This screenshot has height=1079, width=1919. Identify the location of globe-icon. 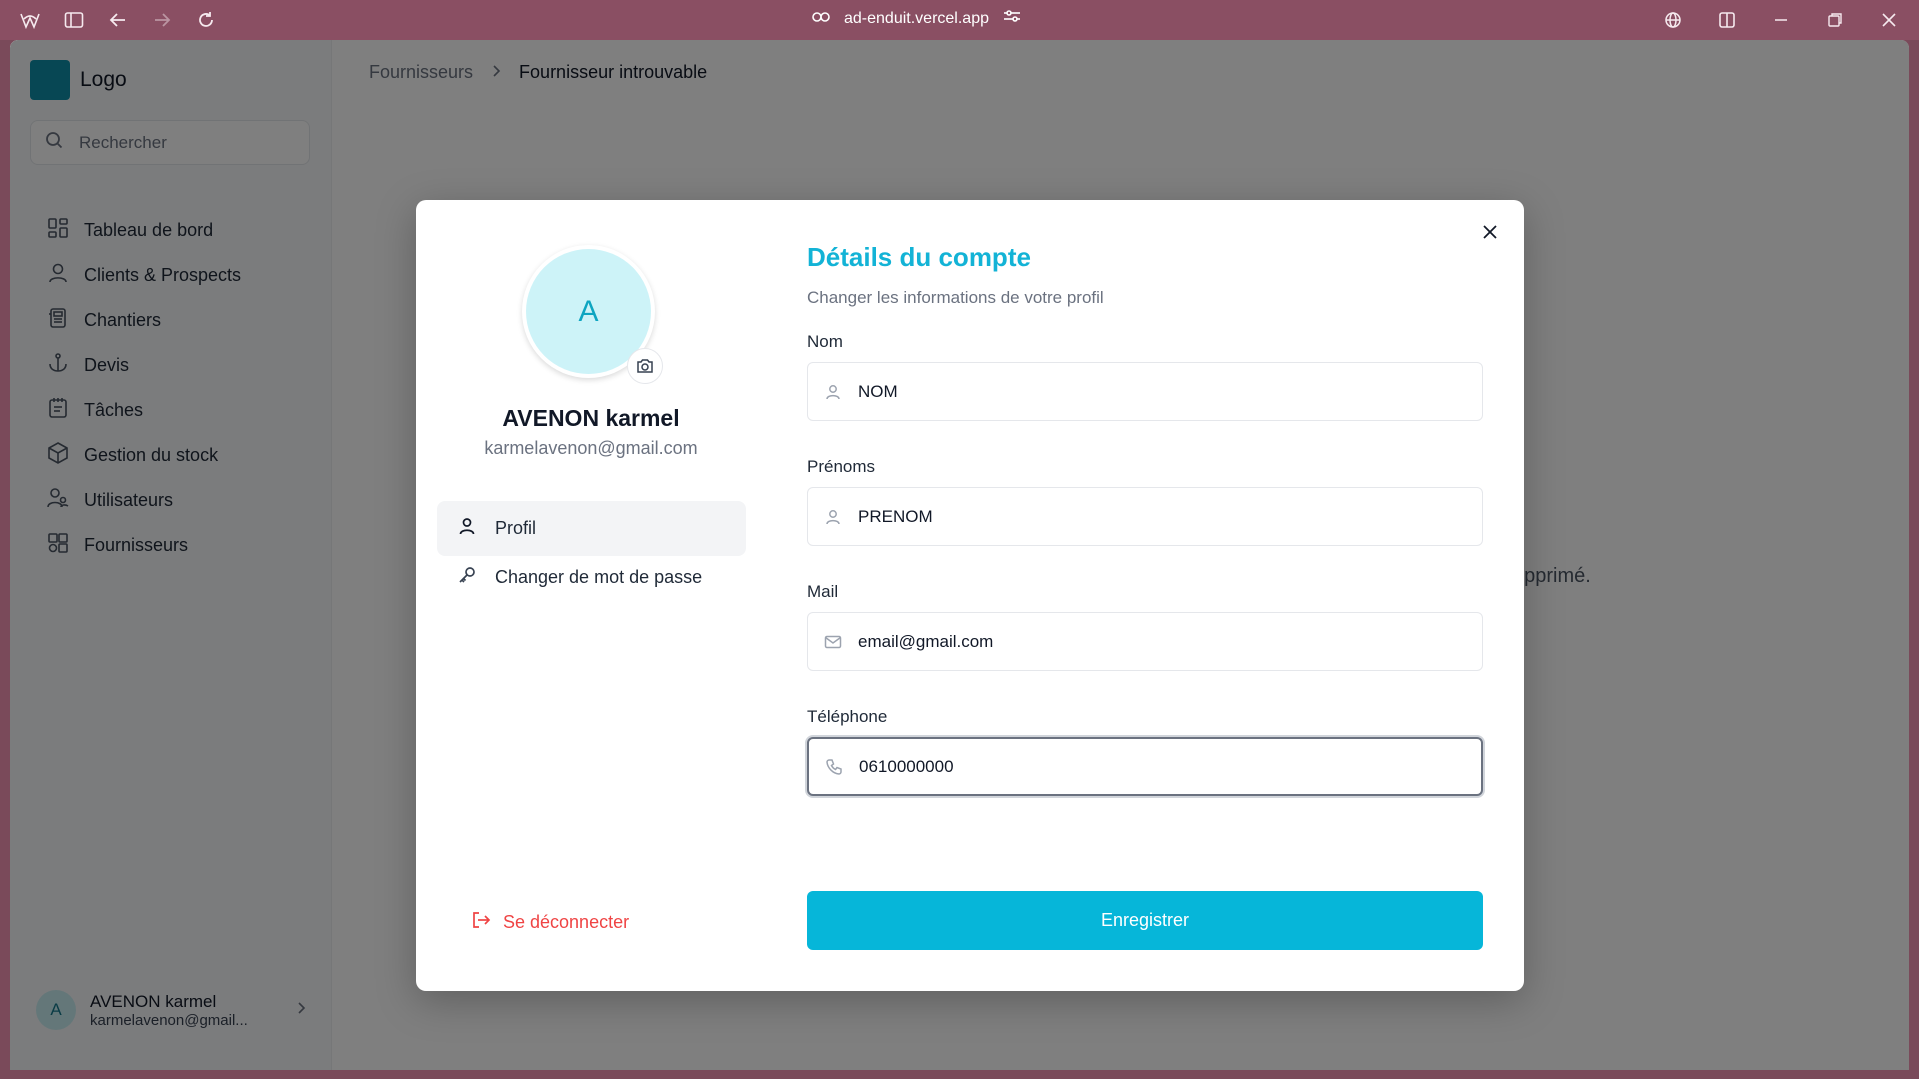
(1673, 20).